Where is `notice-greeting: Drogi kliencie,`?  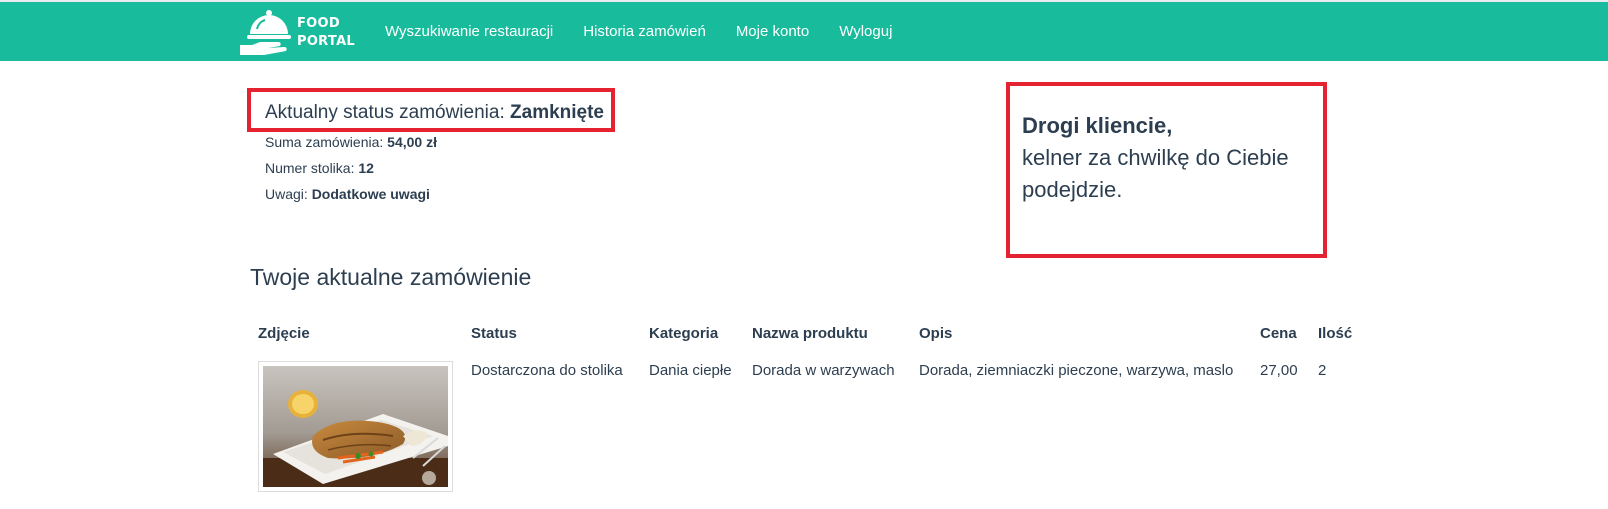 notice-greeting: Drogi kliencie, is located at coordinates (1097, 125).